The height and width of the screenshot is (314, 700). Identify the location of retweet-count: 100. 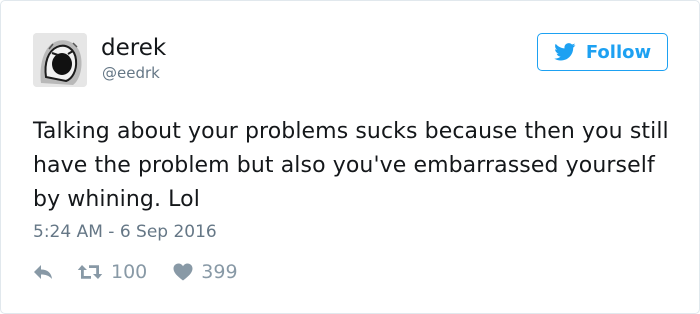
(129, 272).